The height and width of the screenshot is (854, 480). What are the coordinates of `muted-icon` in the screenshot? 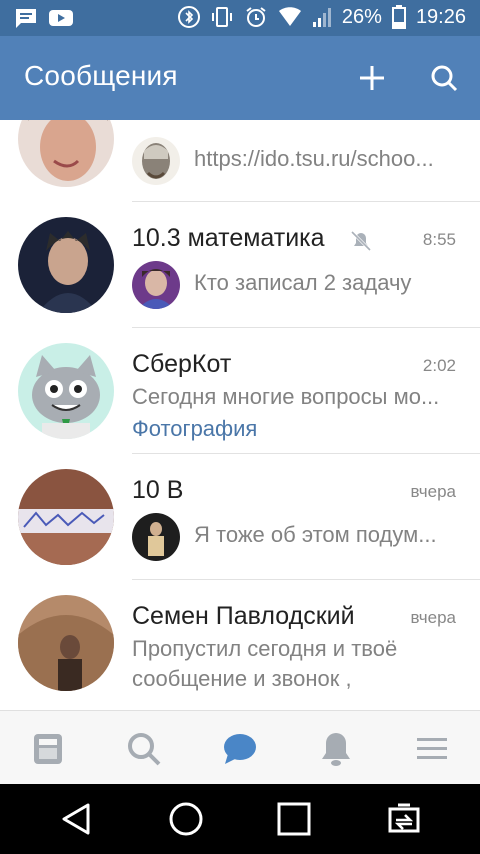 It's located at (361, 241).